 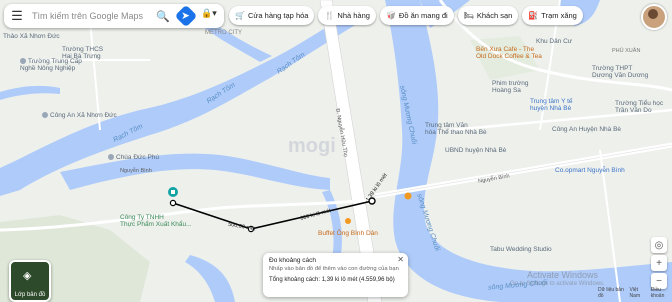 I want to click on label-truong-thpt: Trường THPT Dương Văn Dương, so click(x=620, y=72).